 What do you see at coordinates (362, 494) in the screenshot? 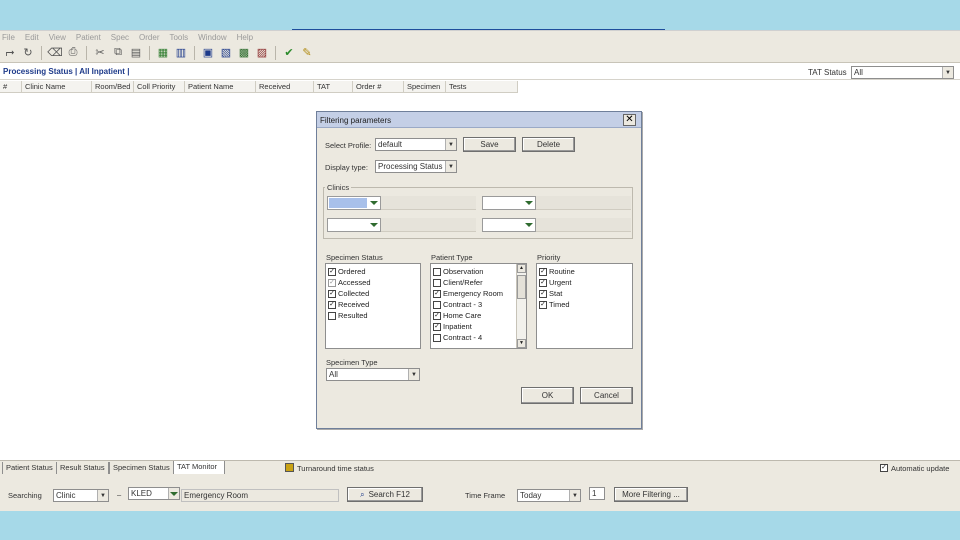
I see `search-icon: ⌕` at bounding box center [362, 494].